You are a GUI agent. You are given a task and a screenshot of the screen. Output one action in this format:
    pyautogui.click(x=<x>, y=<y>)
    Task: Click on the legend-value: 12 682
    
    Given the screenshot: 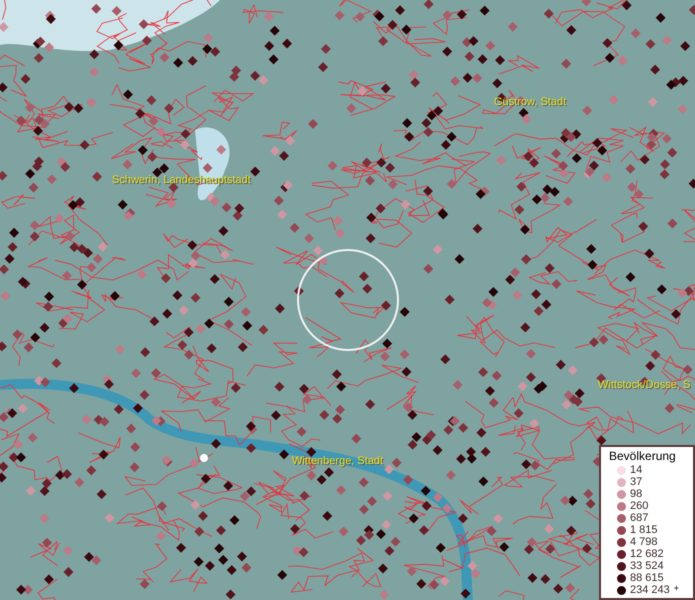 What is the action you would take?
    pyautogui.click(x=647, y=554)
    